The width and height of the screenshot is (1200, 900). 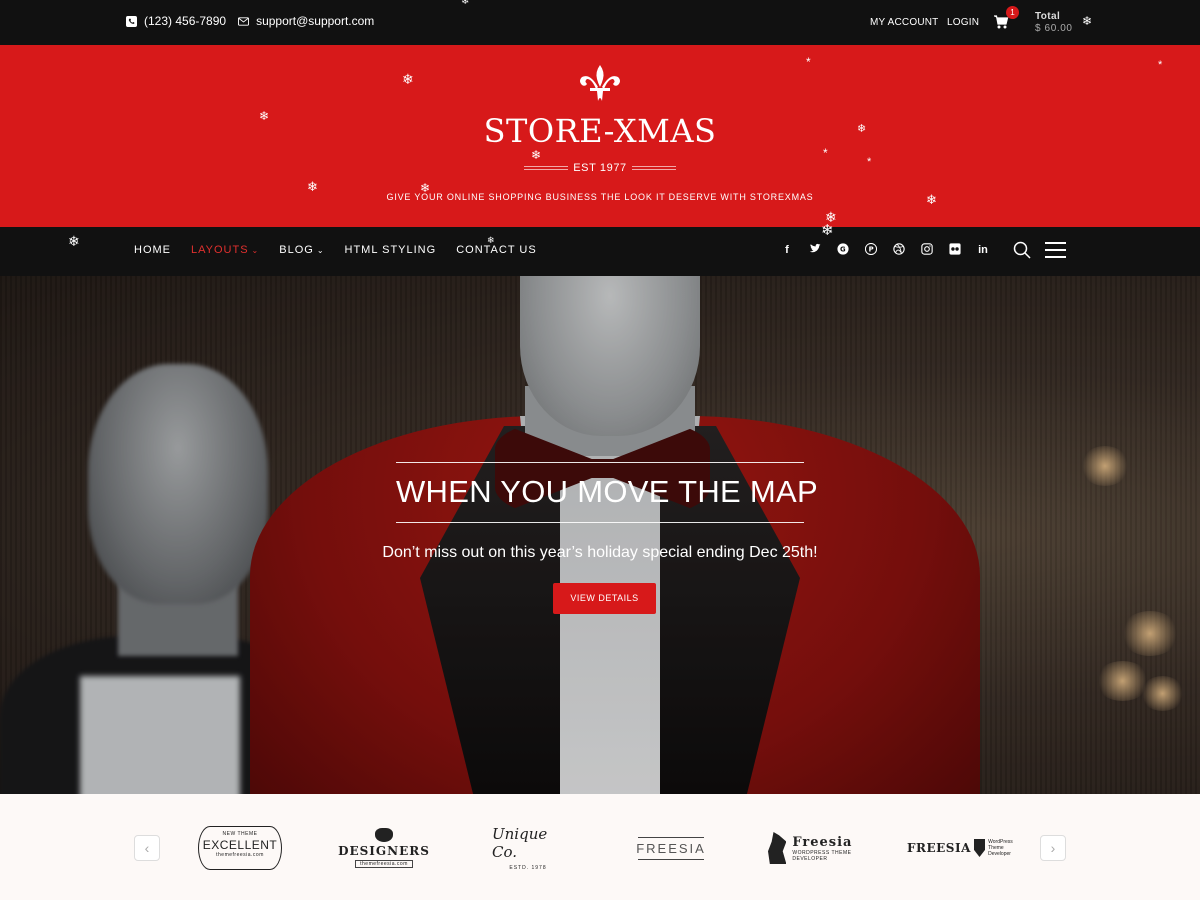 I want to click on est-rule-right, so click(x=654, y=168).